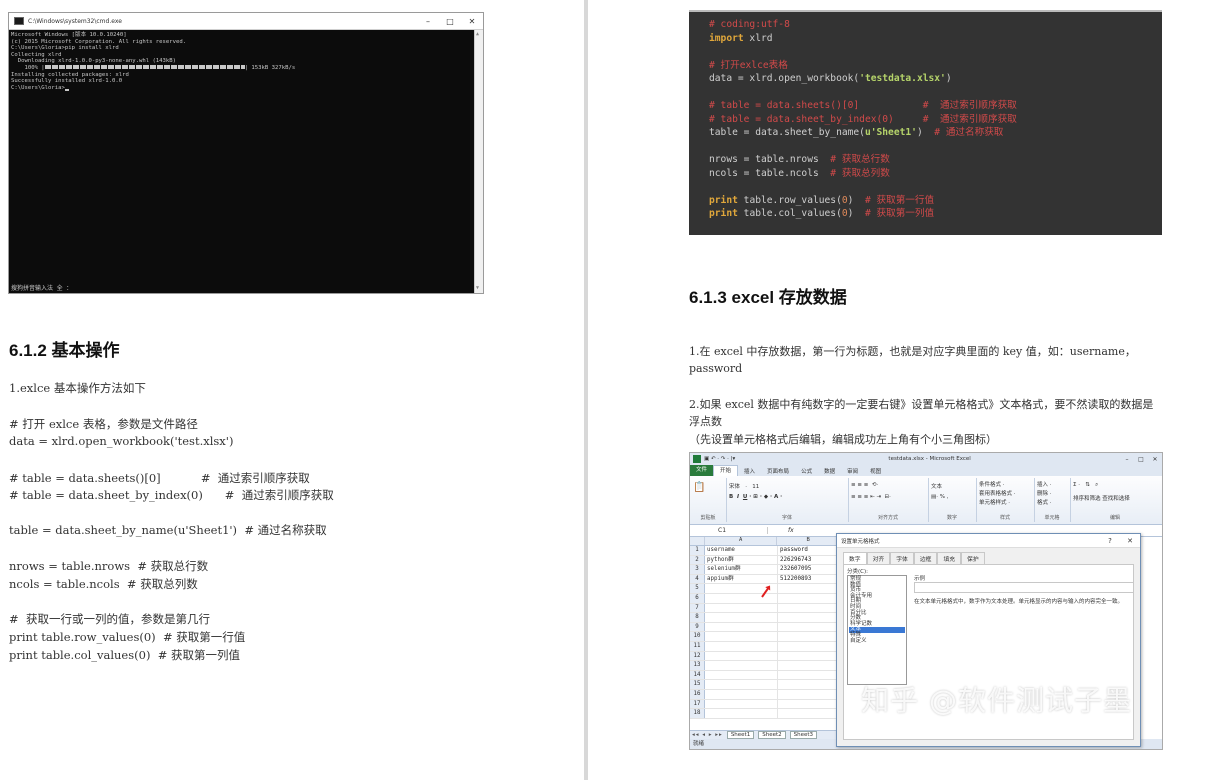 The image size is (1213, 780). What do you see at coordinates (860, 173) in the screenshot?
I see `code-comment: # 获取总列数` at bounding box center [860, 173].